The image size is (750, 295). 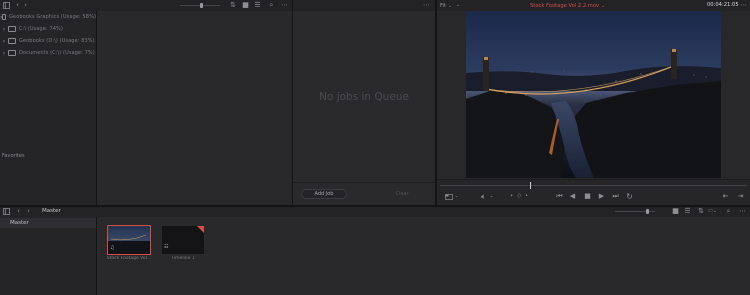 I want to click on render-queue-toolbar, so click(x=364, y=5).